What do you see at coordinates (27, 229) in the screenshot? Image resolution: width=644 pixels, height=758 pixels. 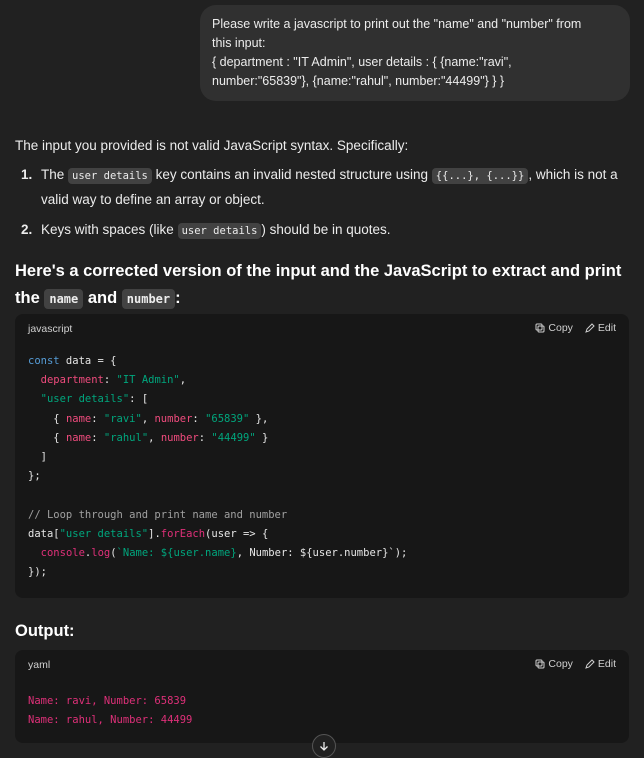 I see `list-number: 2.` at bounding box center [27, 229].